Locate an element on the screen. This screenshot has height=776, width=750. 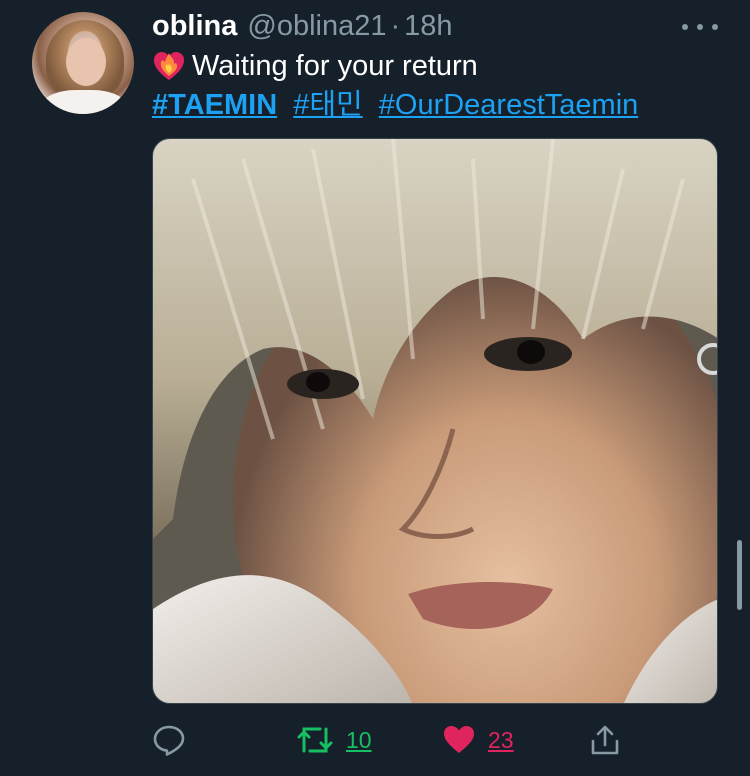
reply-bubble-icon is located at coordinates (169, 740).